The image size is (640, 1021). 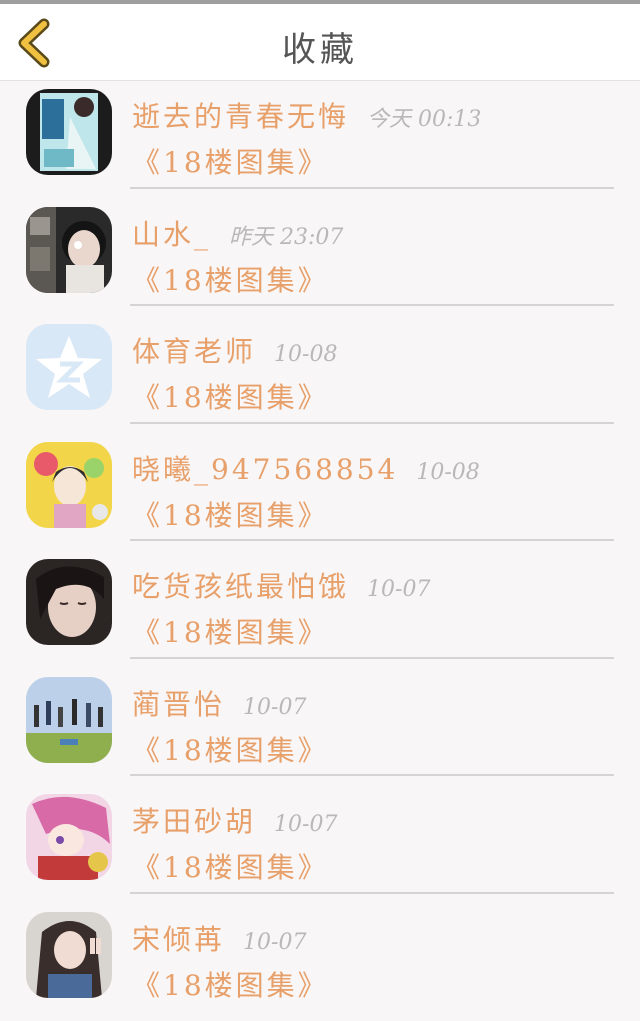 What do you see at coordinates (240, 116) in the screenshot?
I see `user-name: 逝去的青春无悔` at bounding box center [240, 116].